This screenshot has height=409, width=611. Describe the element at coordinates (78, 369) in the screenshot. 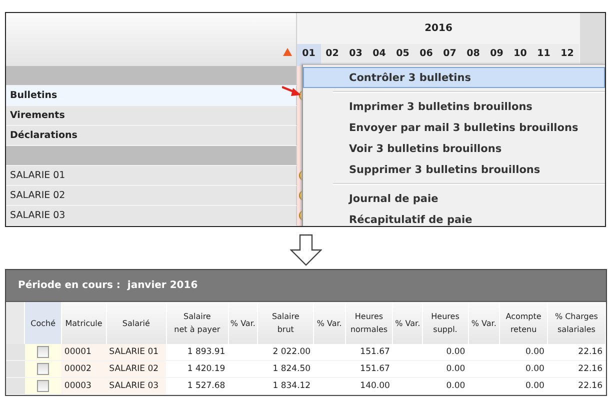

I see `table-cell: 00002` at that location.